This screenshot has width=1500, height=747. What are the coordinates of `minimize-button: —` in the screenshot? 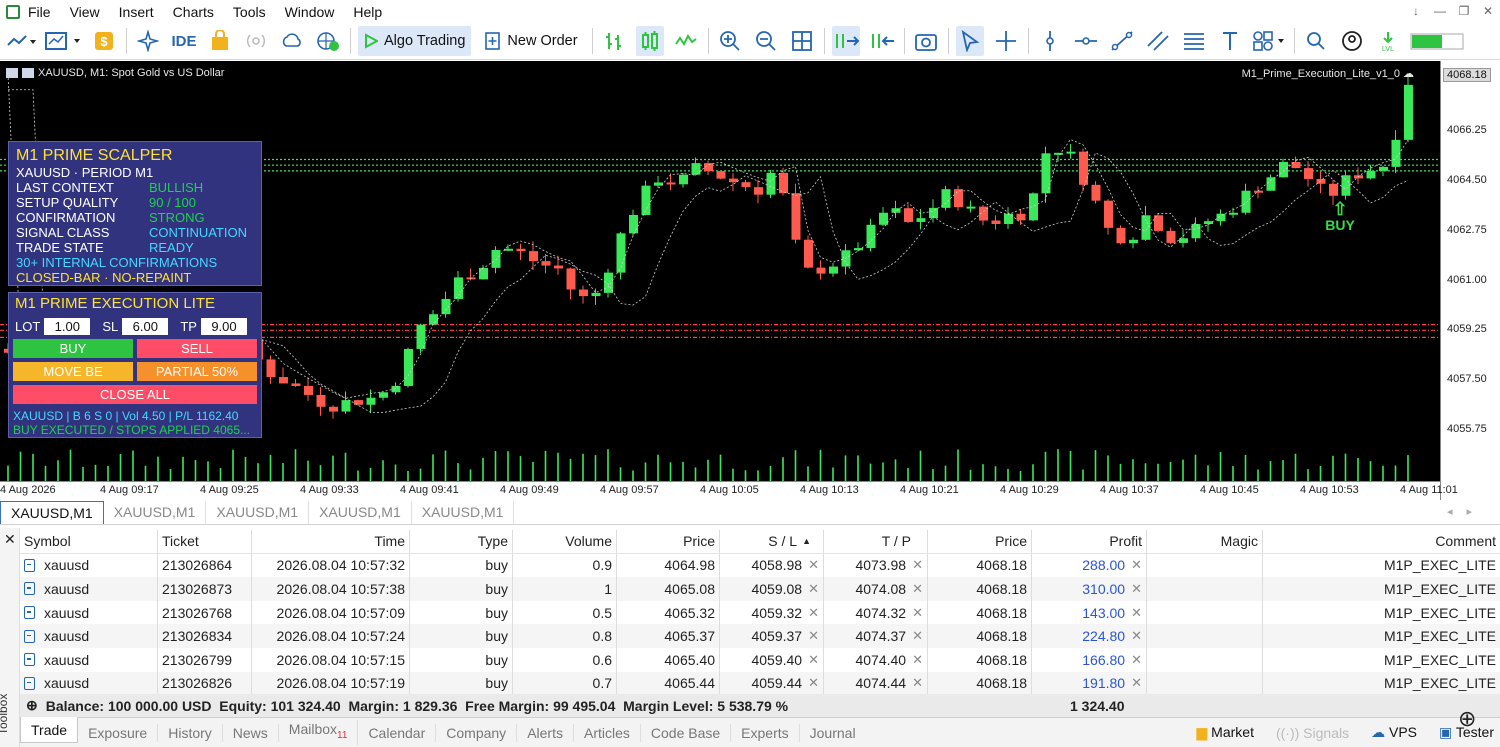 It's located at (1440, 11).